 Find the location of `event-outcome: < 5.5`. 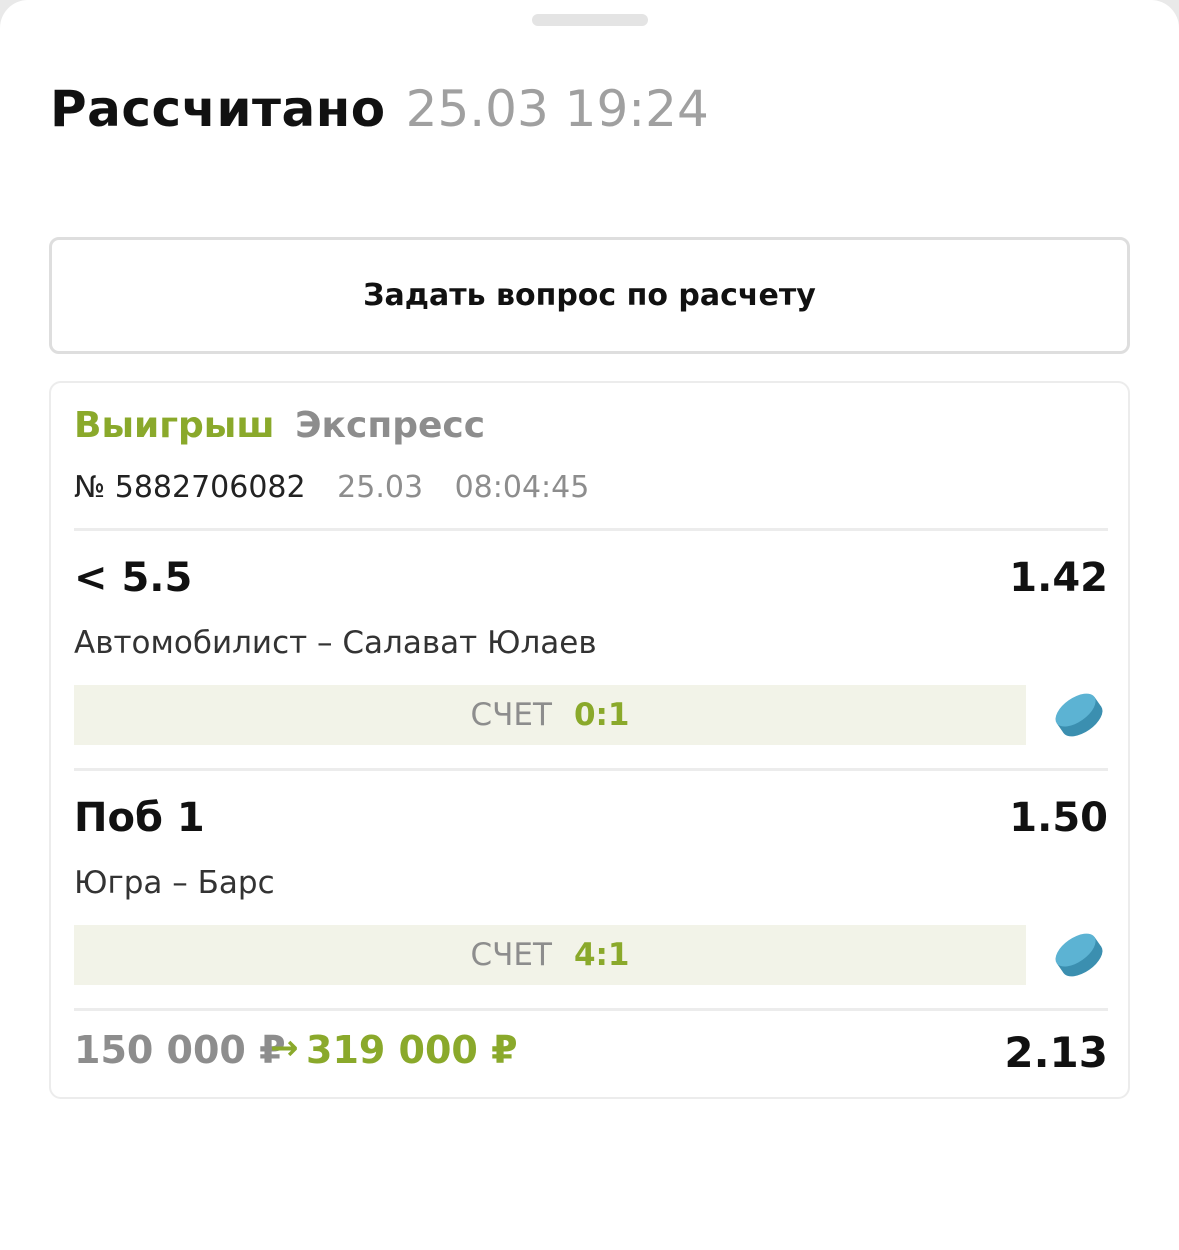

event-outcome: < 5.5 is located at coordinates (133, 578).